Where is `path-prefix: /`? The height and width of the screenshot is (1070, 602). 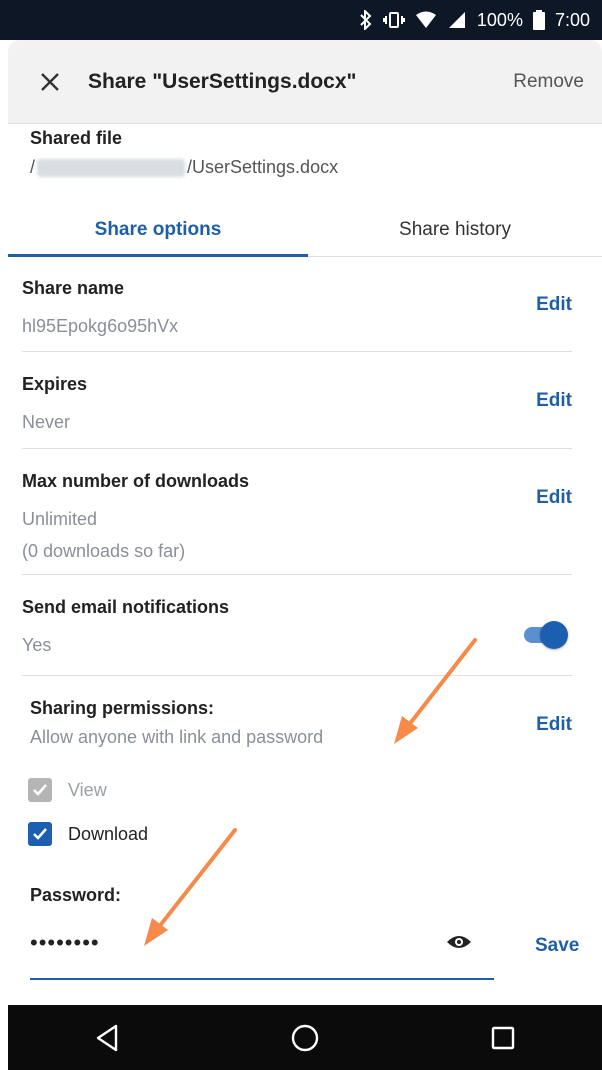
path-prefix: / is located at coordinates (33, 167).